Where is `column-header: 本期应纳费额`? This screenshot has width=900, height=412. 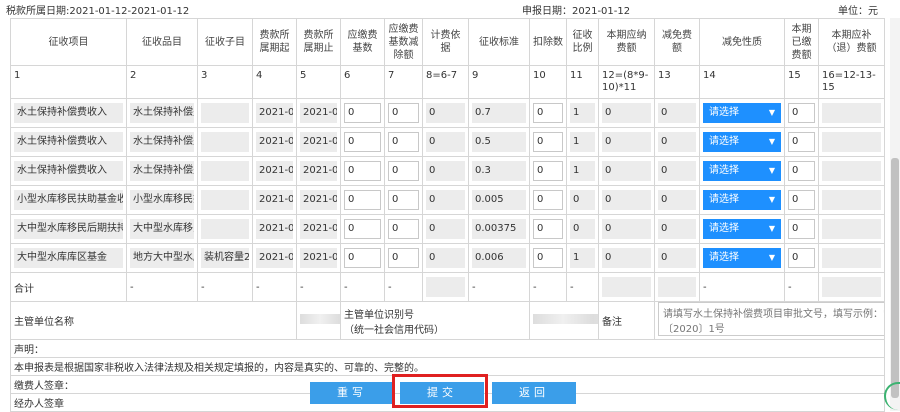
column-header: 本期应纳费额 is located at coordinates (626, 42).